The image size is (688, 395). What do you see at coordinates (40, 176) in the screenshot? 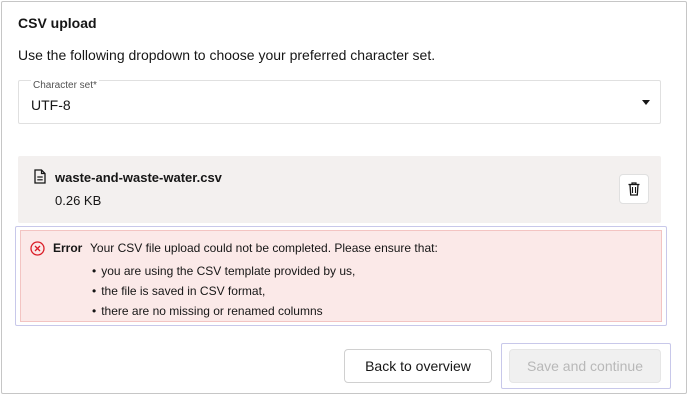
I see `document-icon` at bounding box center [40, 176].